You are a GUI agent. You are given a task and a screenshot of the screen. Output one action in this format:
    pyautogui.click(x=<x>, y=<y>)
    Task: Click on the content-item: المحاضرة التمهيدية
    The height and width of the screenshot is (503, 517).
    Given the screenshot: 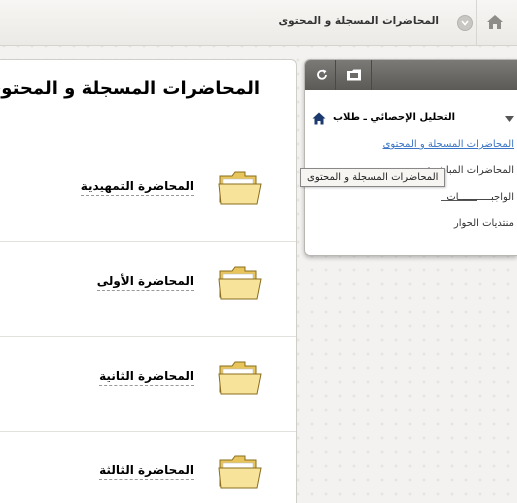 What is the action you would take?
    pyautogui.click(x=148, y=195)
    